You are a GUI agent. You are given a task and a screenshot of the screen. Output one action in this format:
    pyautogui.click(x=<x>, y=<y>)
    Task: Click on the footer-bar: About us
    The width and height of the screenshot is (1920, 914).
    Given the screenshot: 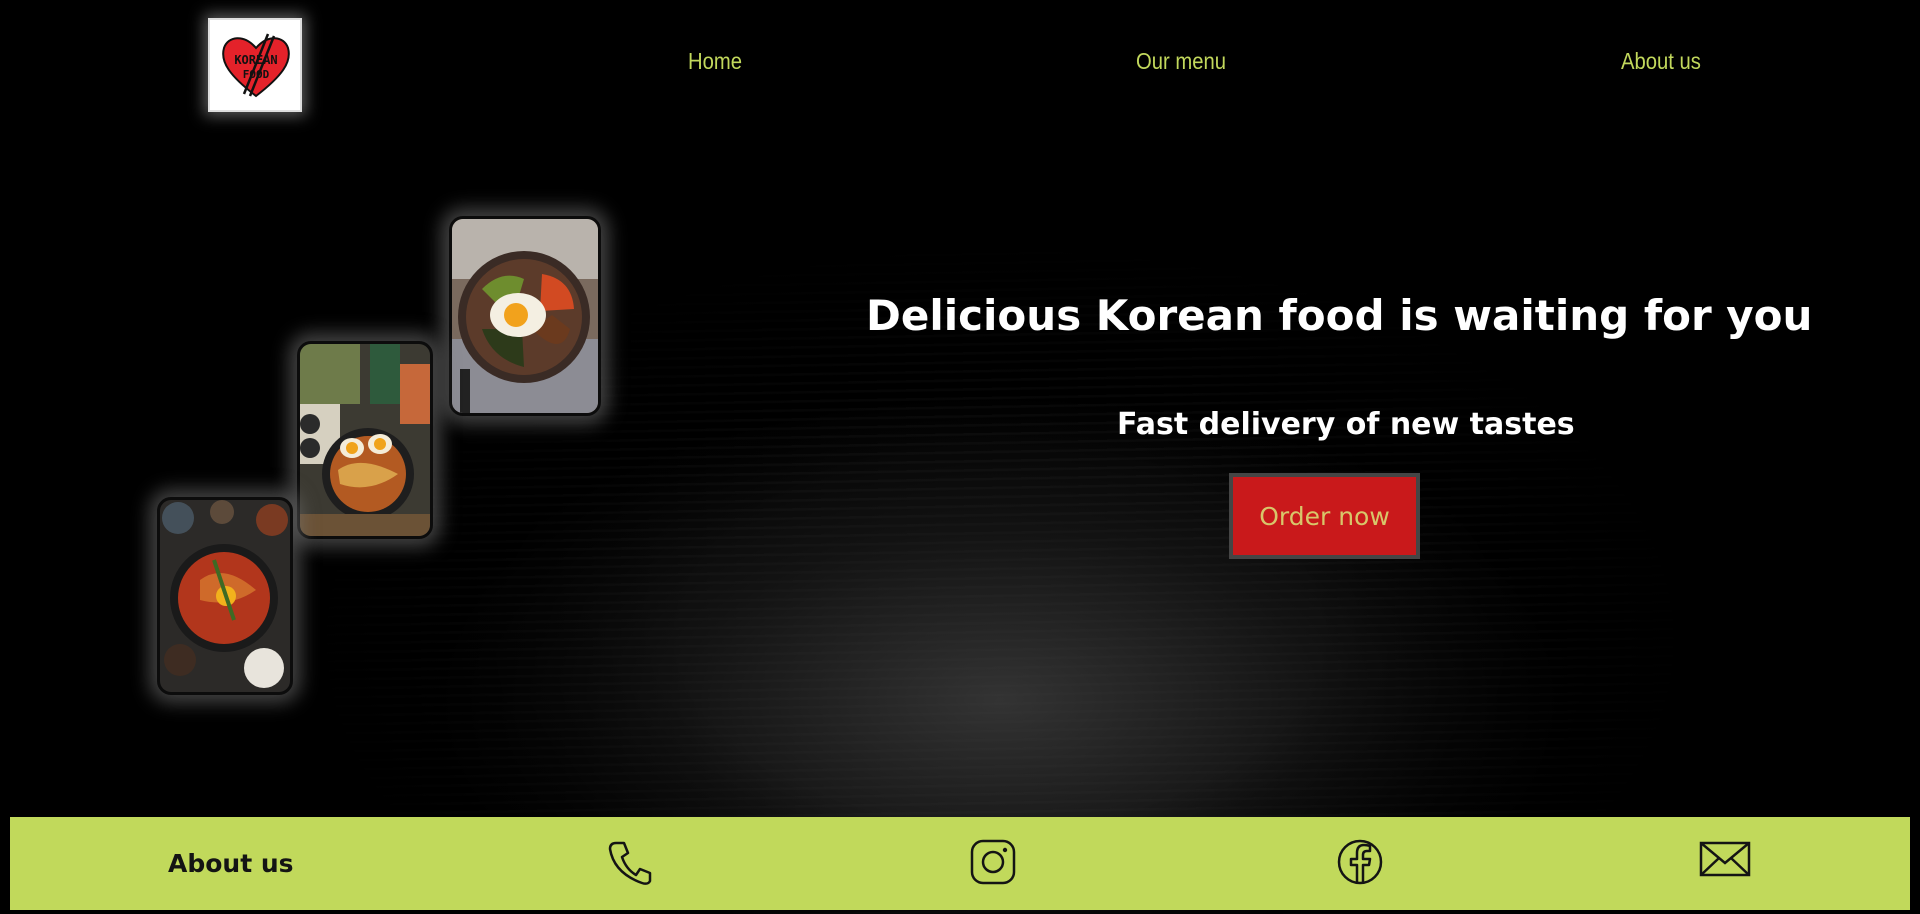 What is the action you would take?
    pyautogui.click(x=960, y=863)
    